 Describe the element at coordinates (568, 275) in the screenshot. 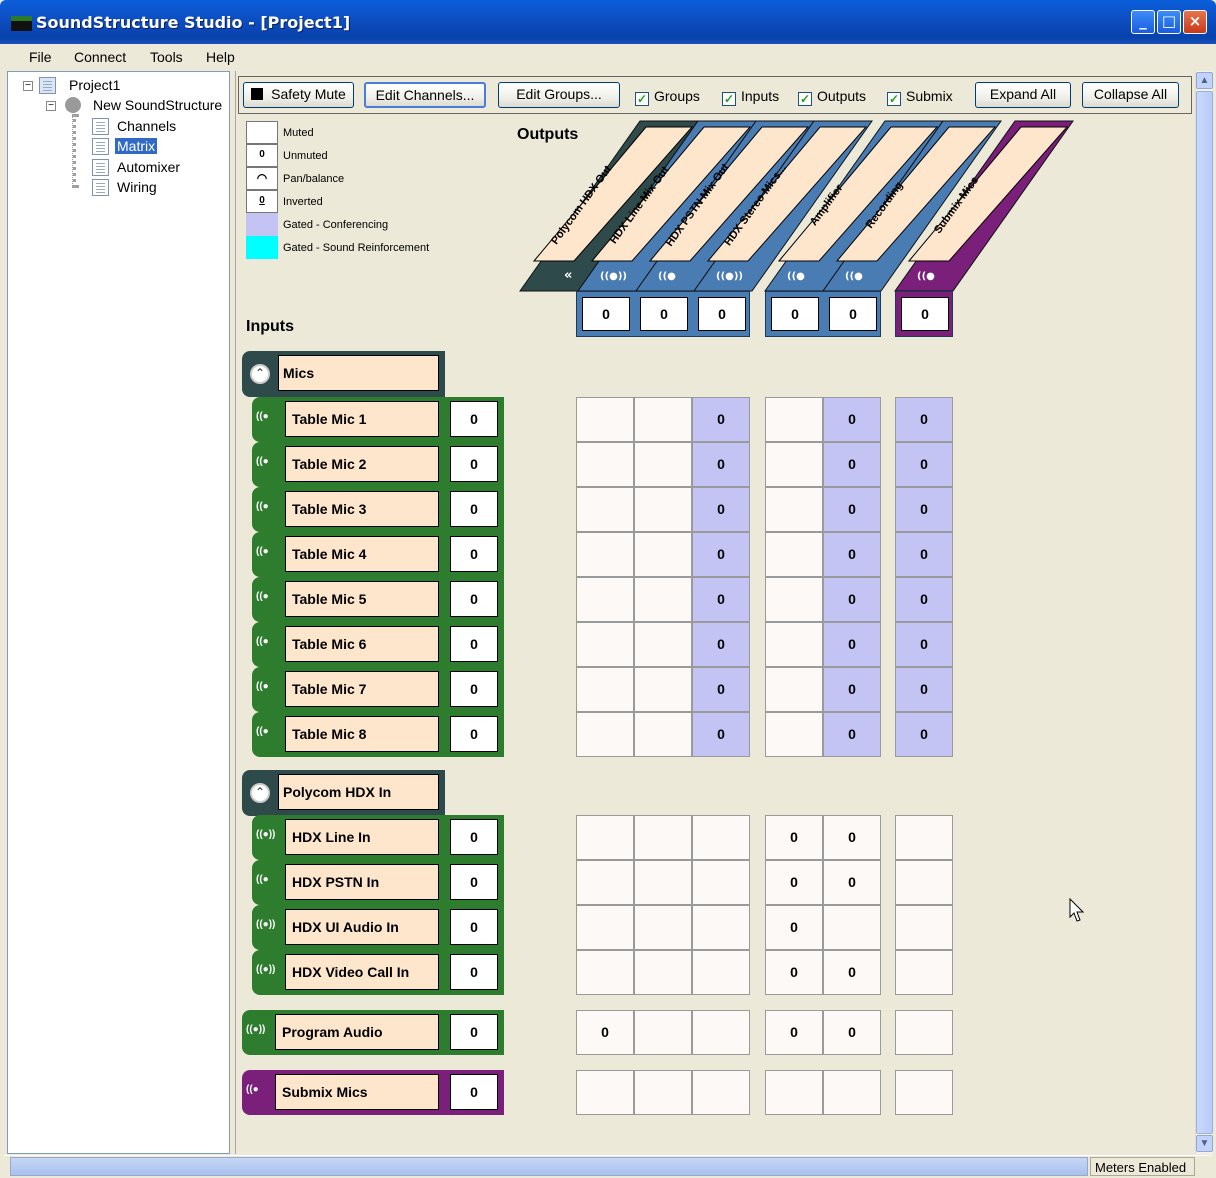

I see `collapse-outputs-icon: «` at that location.